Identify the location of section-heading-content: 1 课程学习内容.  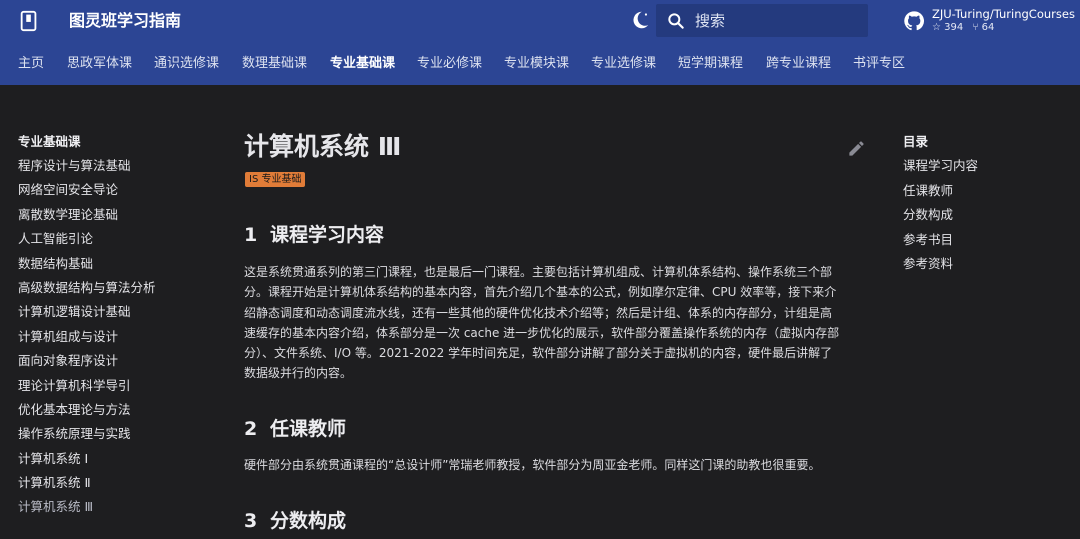
(314, 235).